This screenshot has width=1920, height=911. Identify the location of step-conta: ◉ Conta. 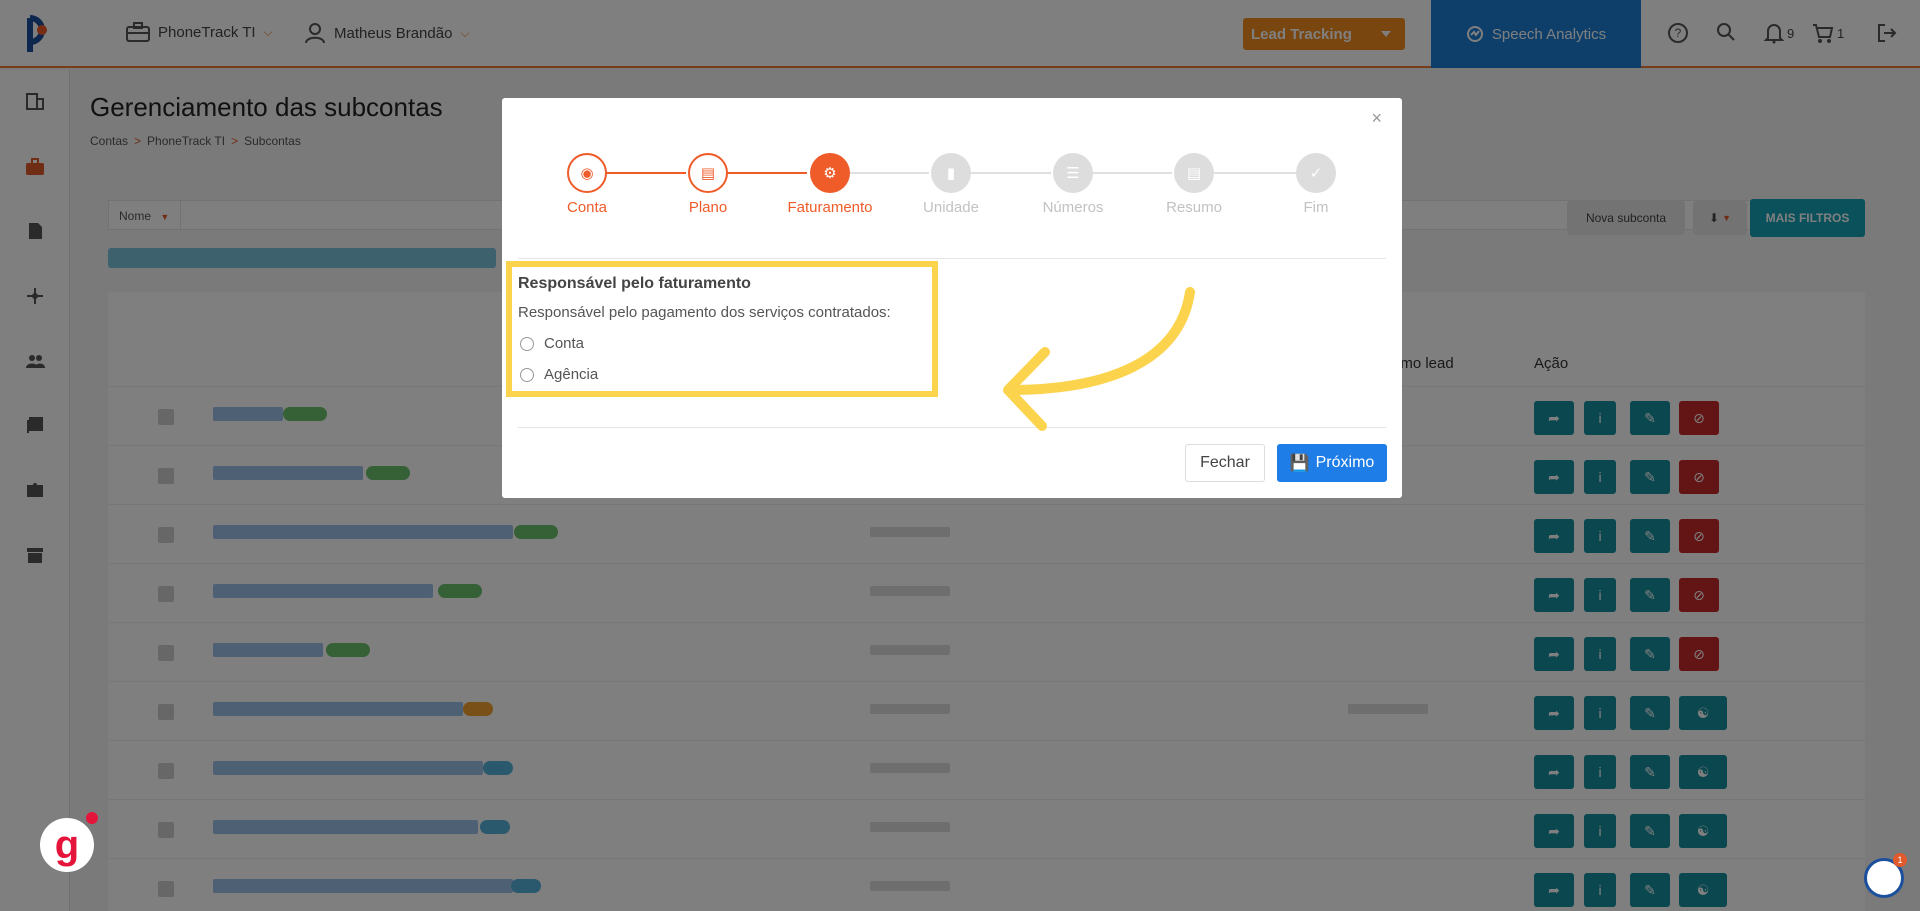
(587, 184).